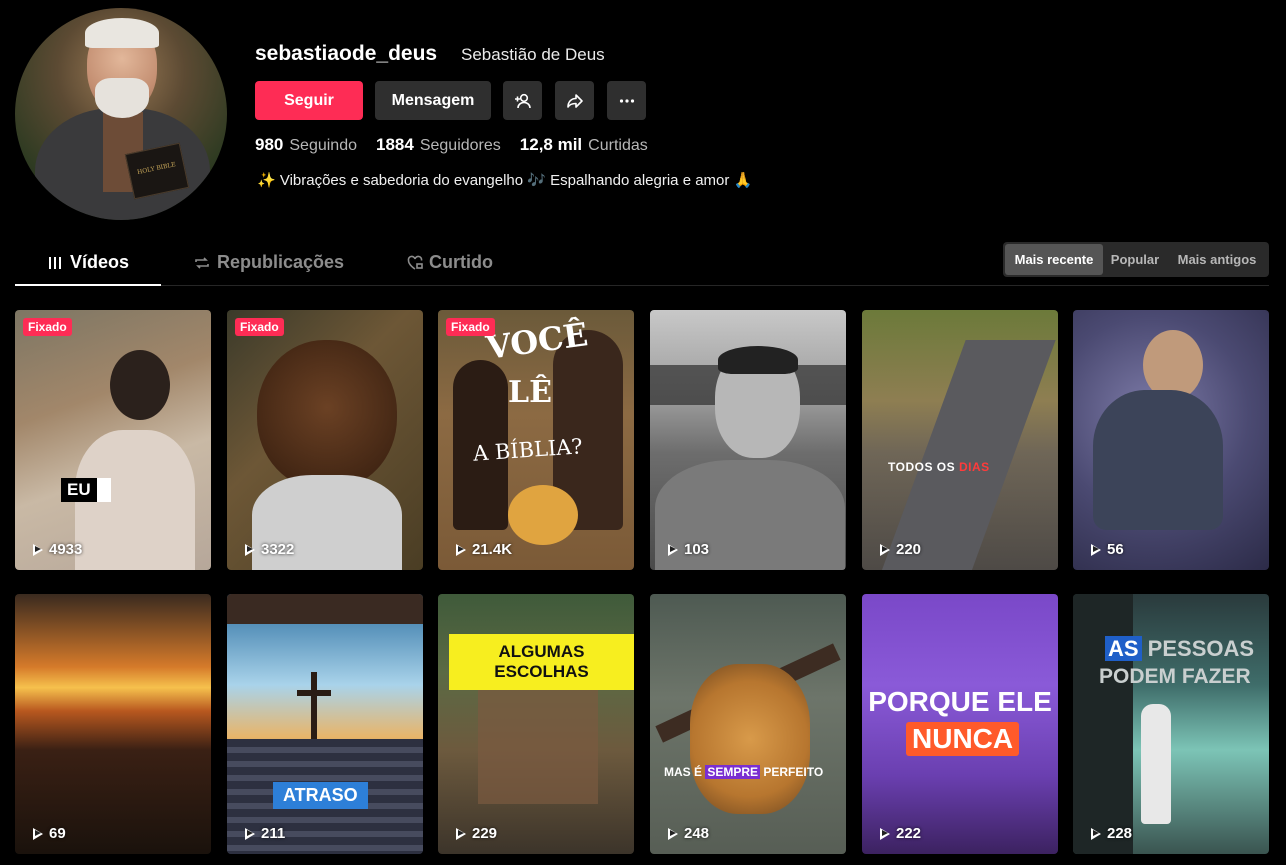 The image size is (1286, 865). I want to click on view-count: 21.4K, so click(484, 549).